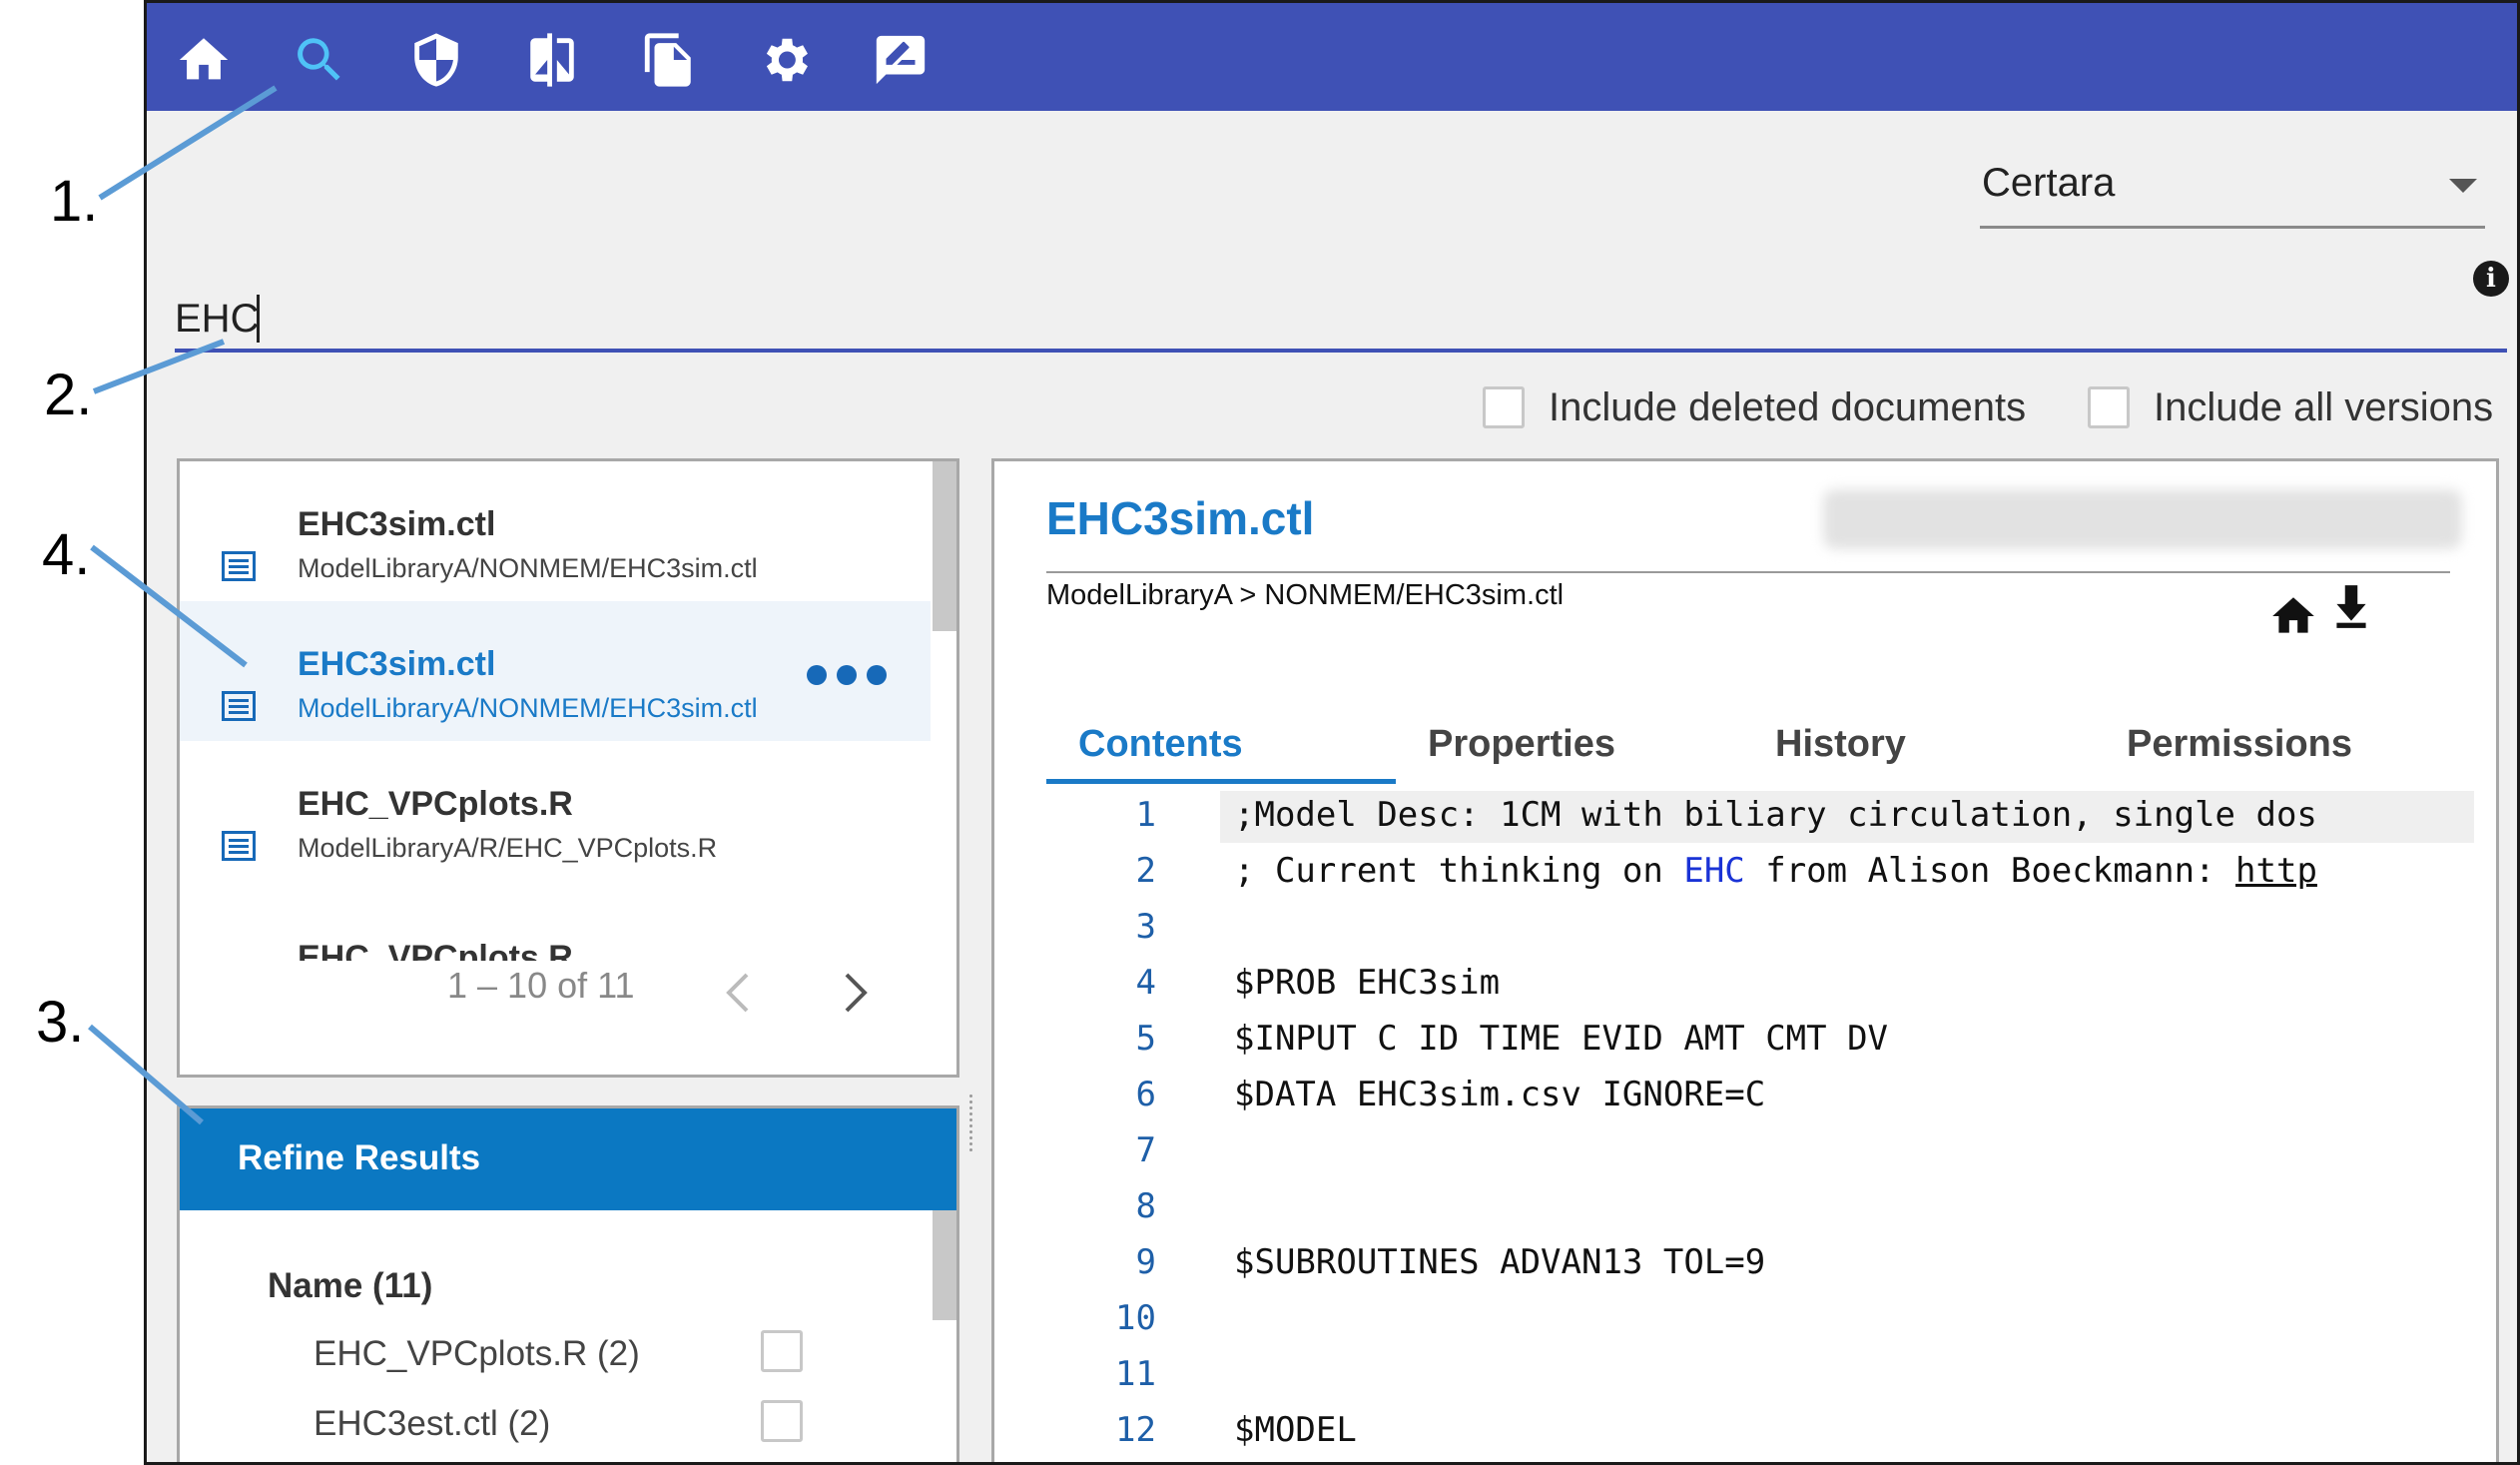  What do you see at coordinates (350, 1285) in the screenshot?
I see `facet-group-title: Name (11)` at bounding box center [350, 1285].